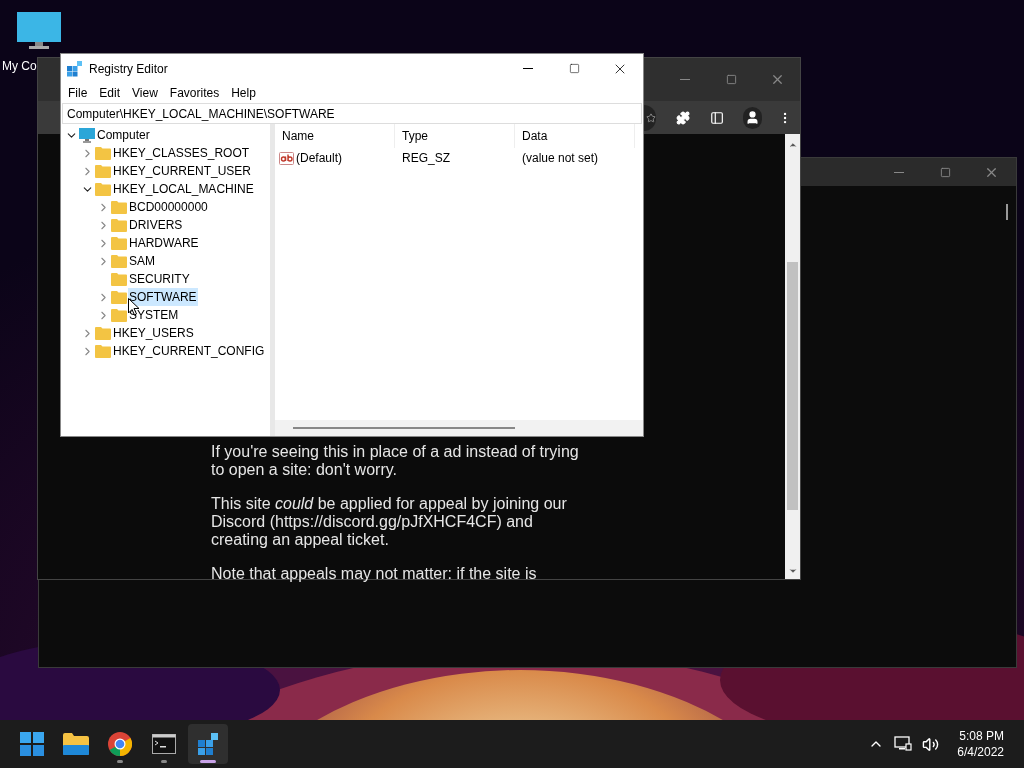  I want to click on table-cell-text: (value not set), so click(560, 158).